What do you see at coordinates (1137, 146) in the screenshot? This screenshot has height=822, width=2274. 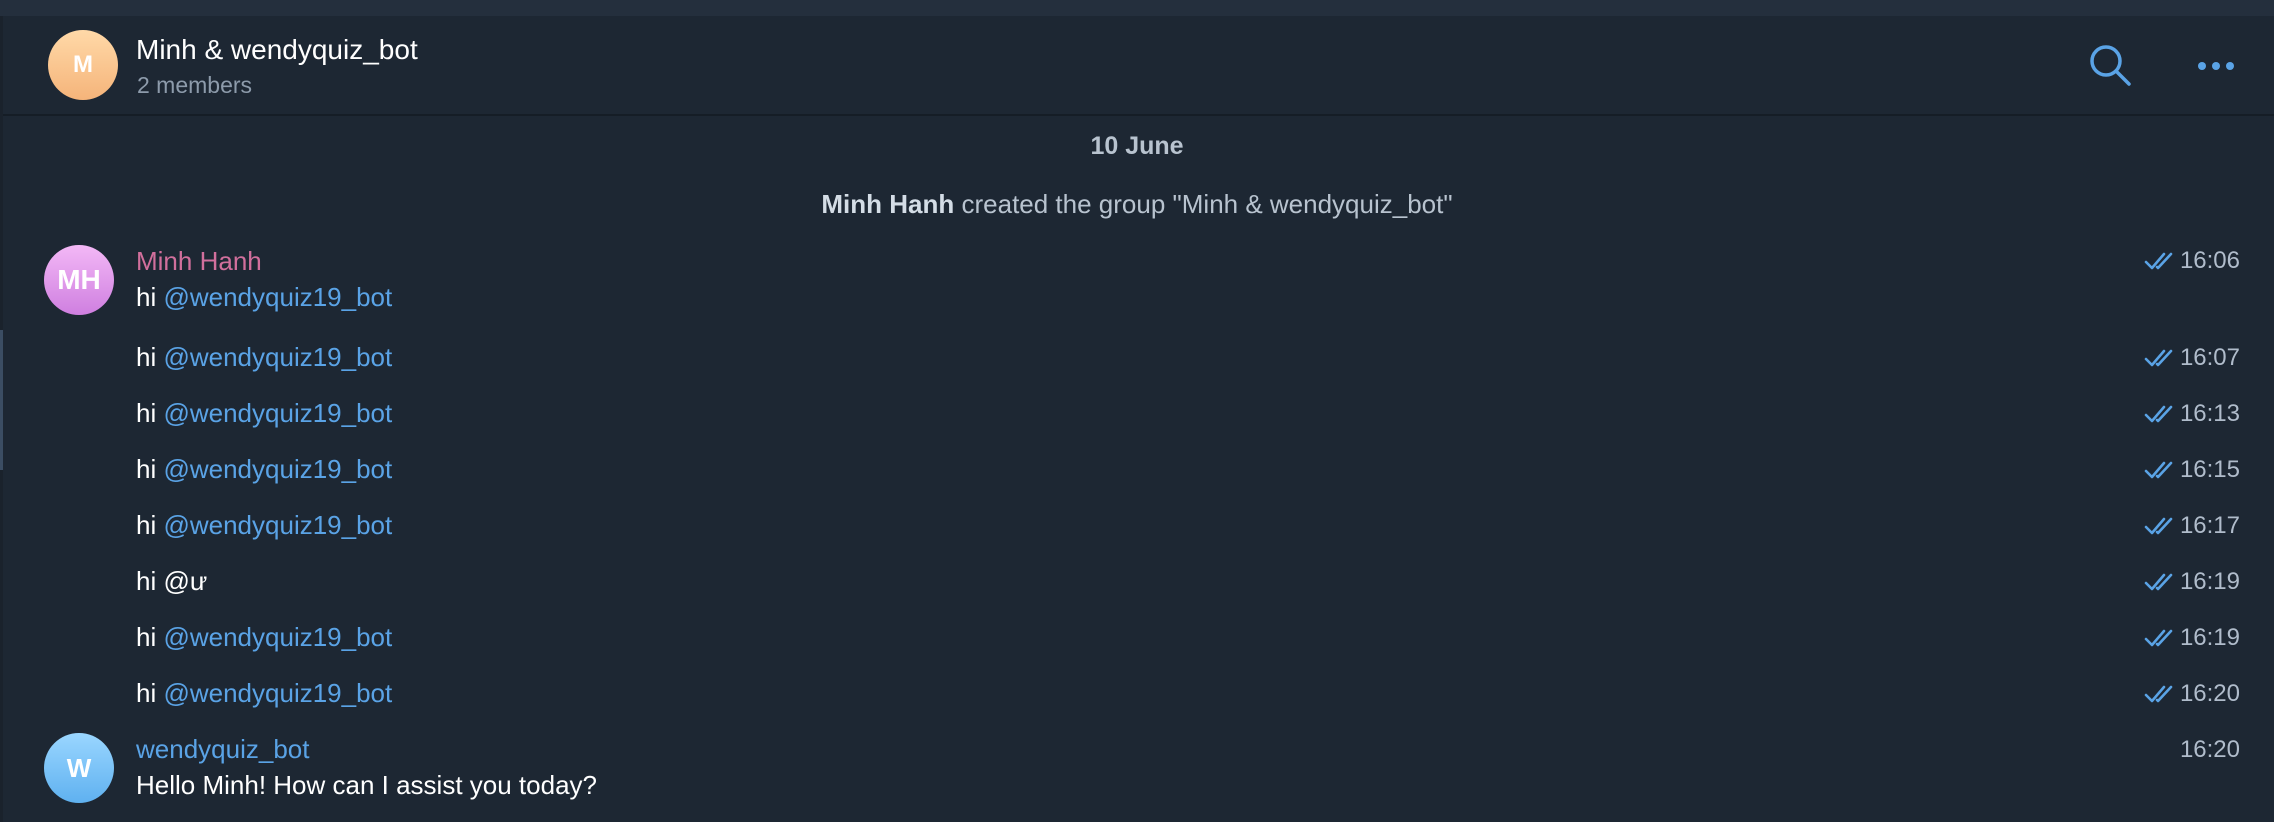 I see `date-separator: 10 June` at bounding box center [1137, 146].